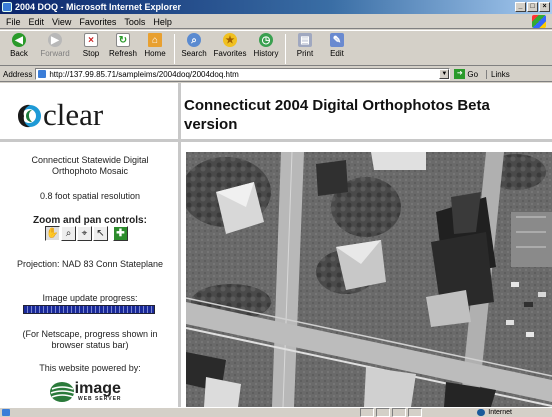  I want to click on forward-label: Forward, so click(55, 53).